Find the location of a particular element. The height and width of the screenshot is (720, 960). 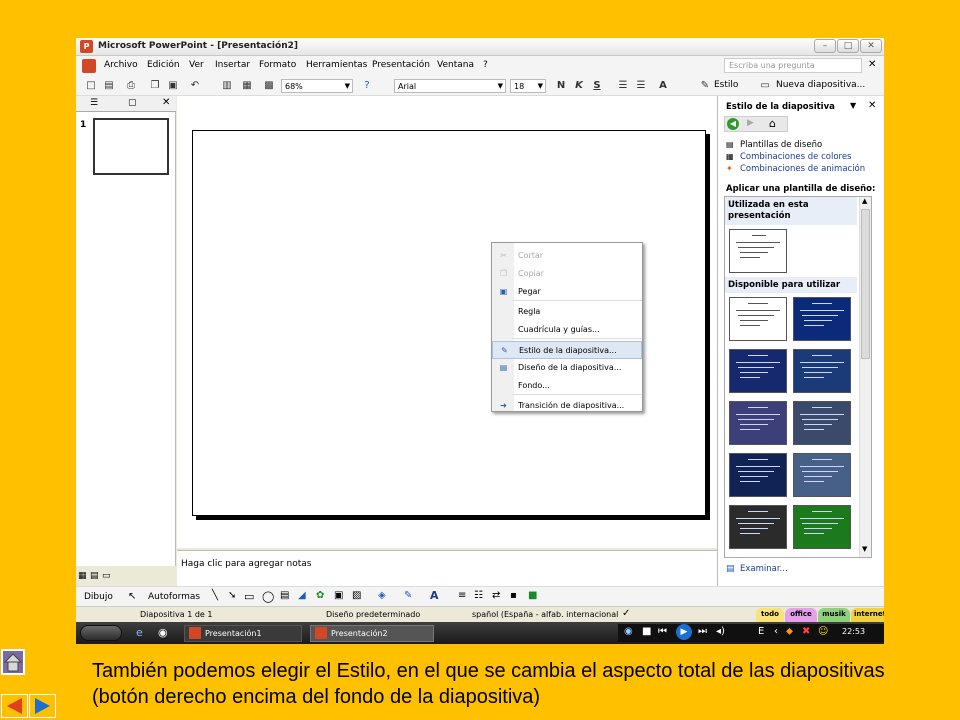

slideshow-view-icon: ▭ is located at coordinates (106, 576).